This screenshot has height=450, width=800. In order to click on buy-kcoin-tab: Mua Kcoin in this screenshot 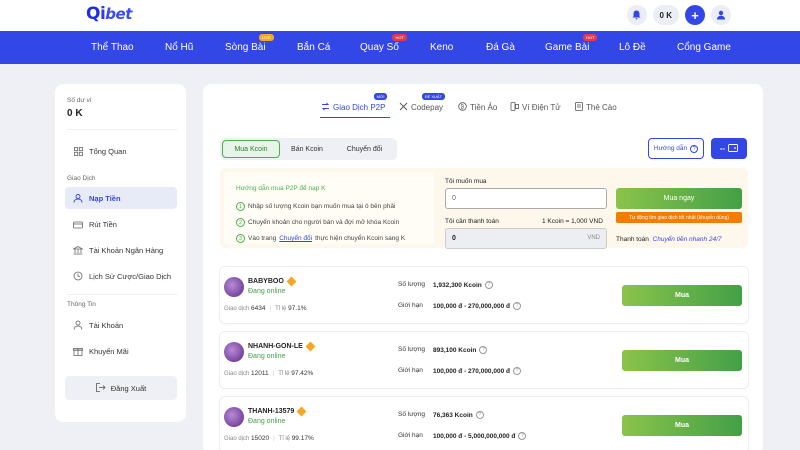, I will do `click(251, 149)`.